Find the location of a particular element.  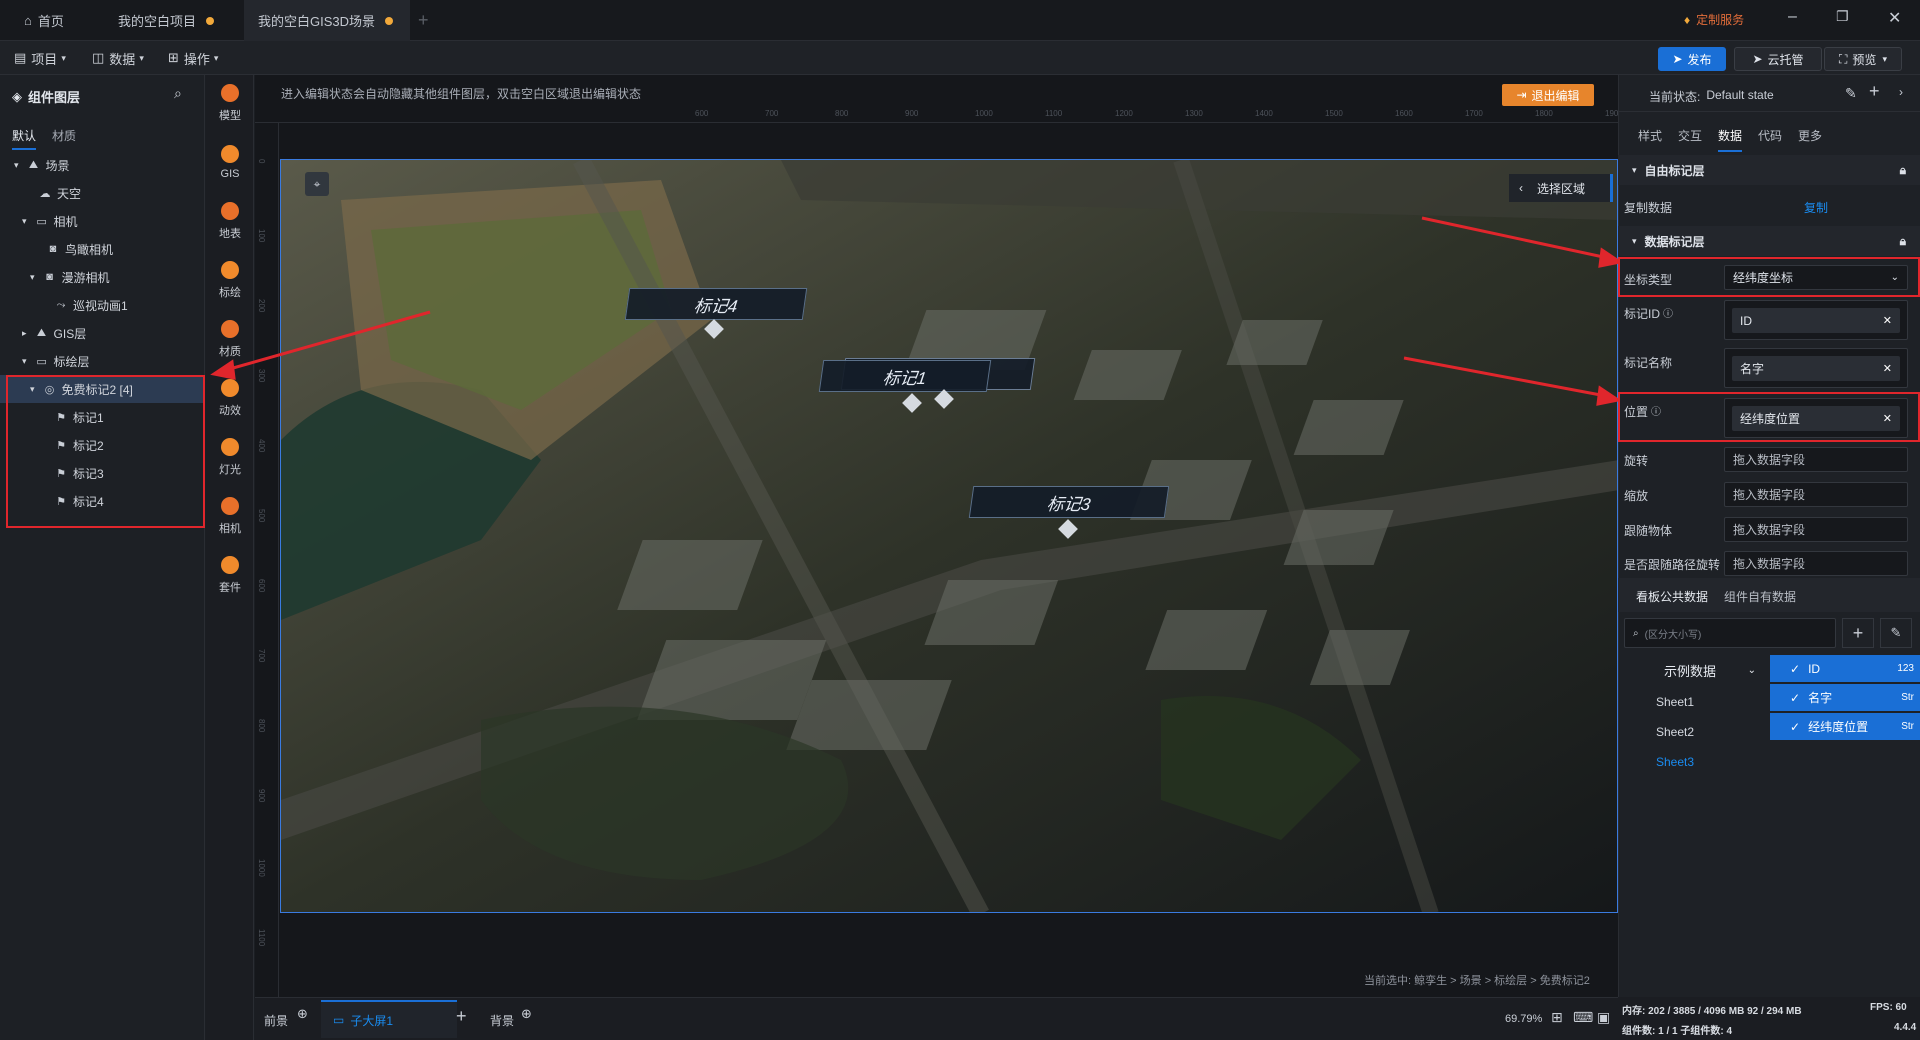

chevron-right-icon: › is located at coordinates (1901, 92).